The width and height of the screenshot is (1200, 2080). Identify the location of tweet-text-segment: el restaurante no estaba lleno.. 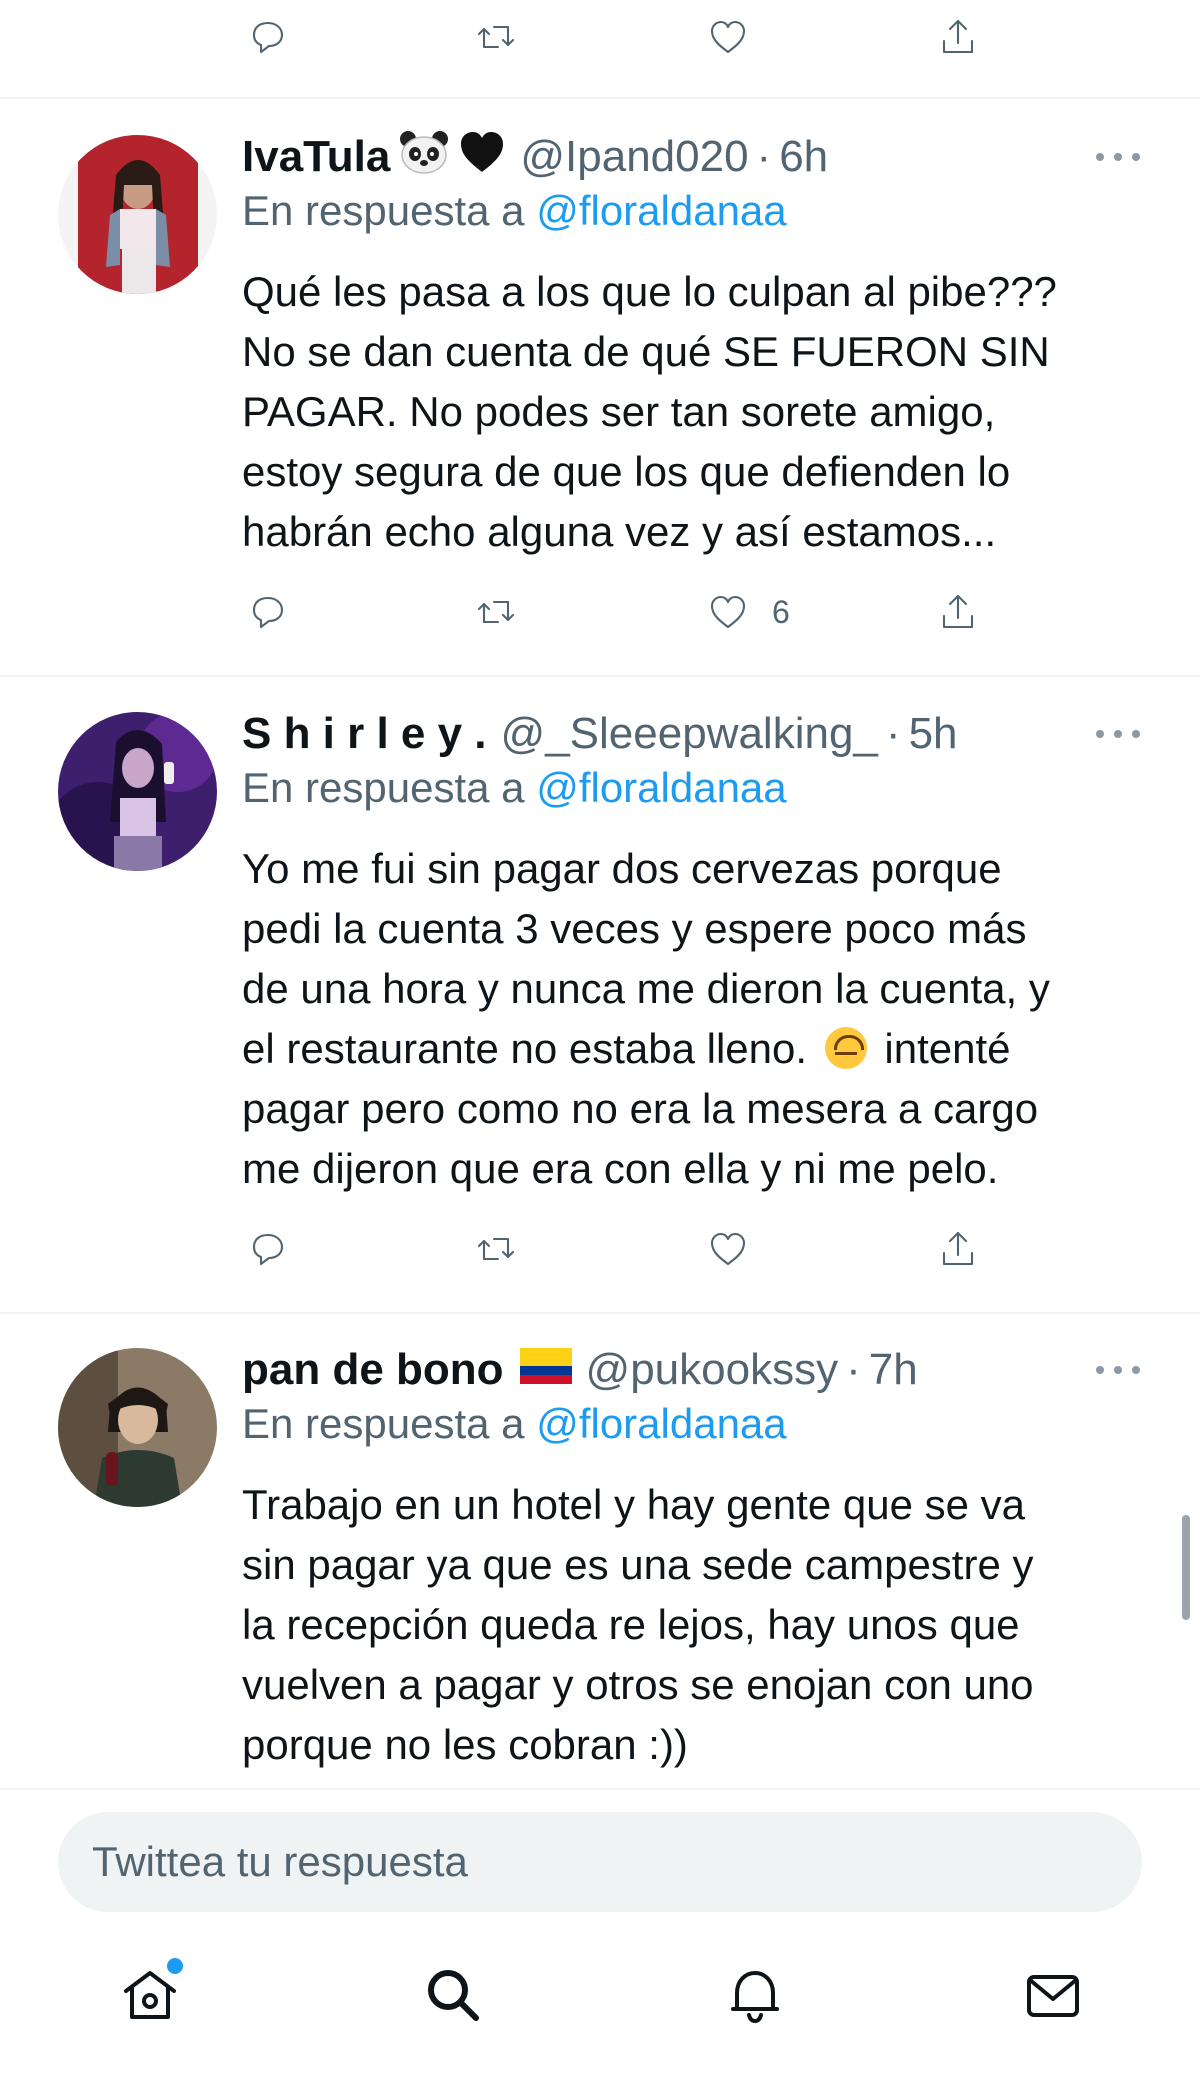
(525, 1048).